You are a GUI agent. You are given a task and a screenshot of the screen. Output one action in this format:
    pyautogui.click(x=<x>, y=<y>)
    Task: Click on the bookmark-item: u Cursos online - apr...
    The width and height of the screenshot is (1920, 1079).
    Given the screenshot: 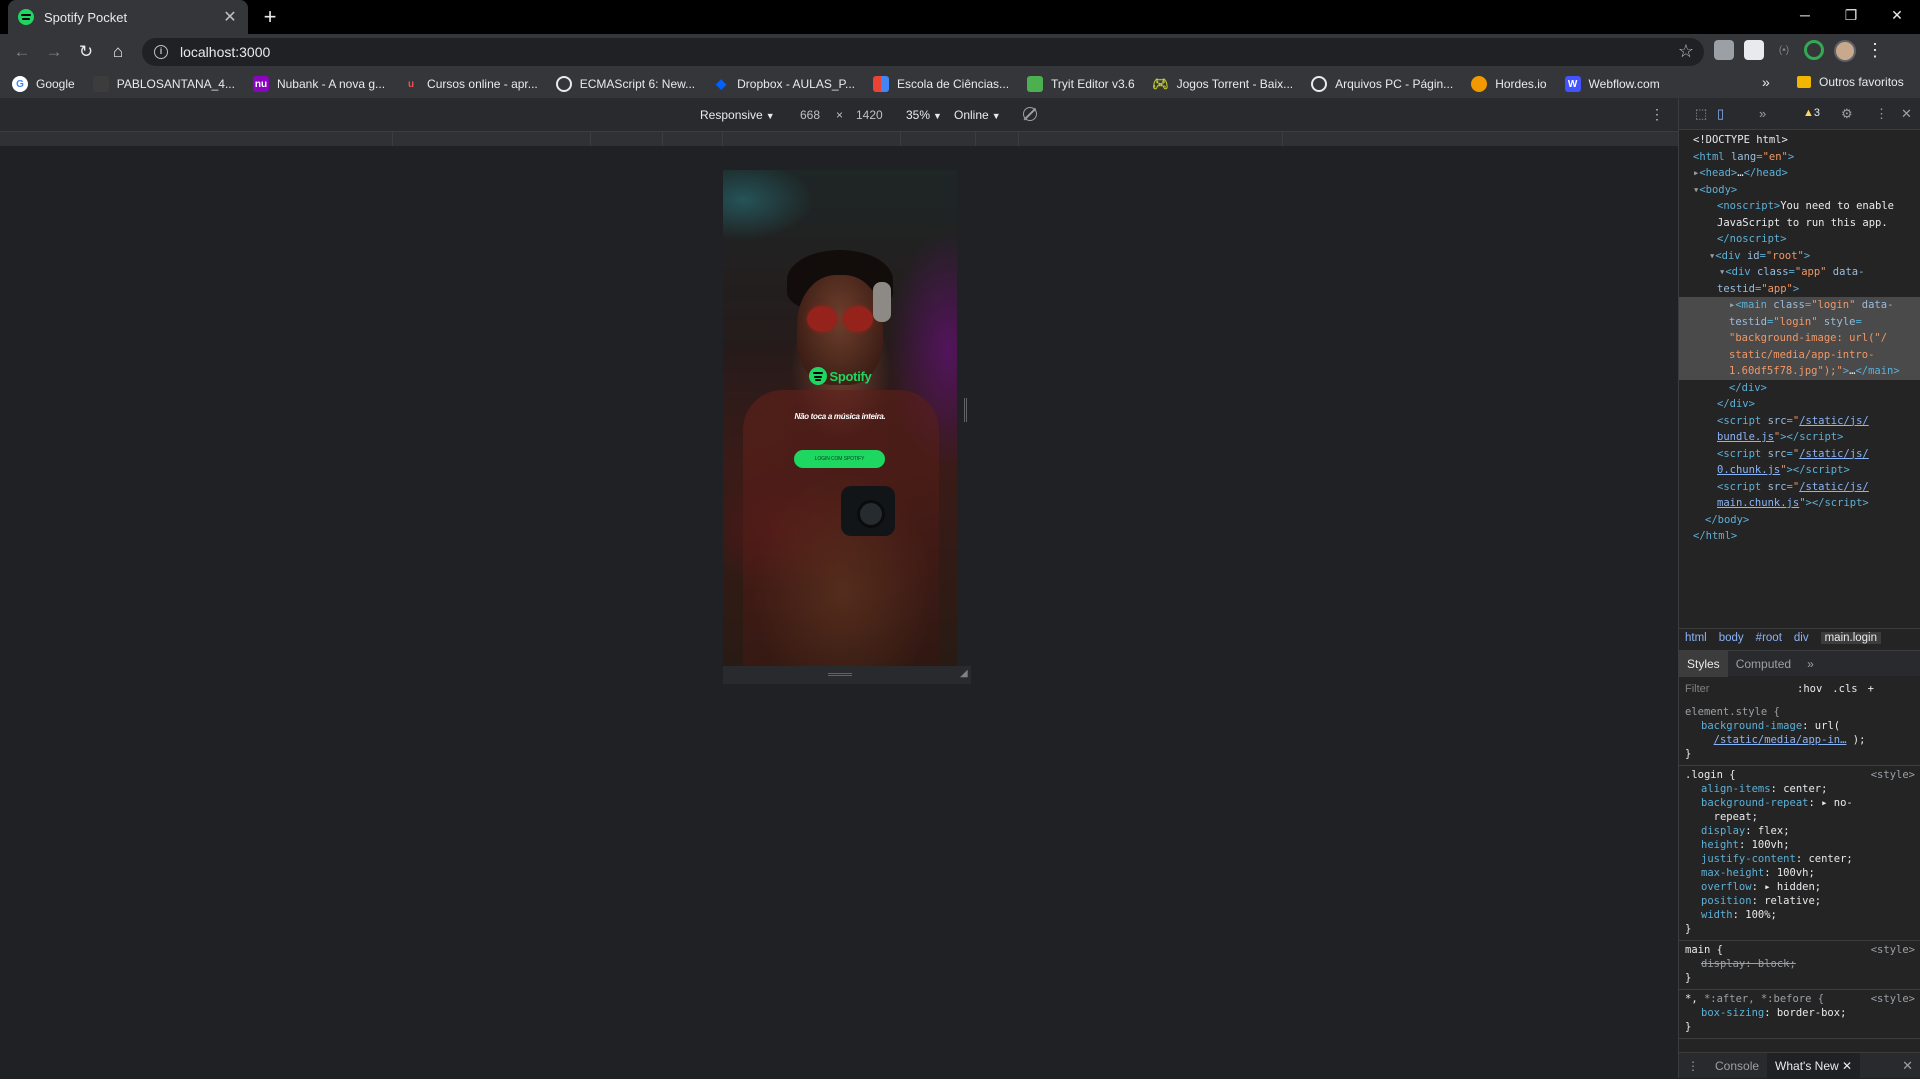 What is the action you would take?
    pyautogui.click(x=470, y=84)
    